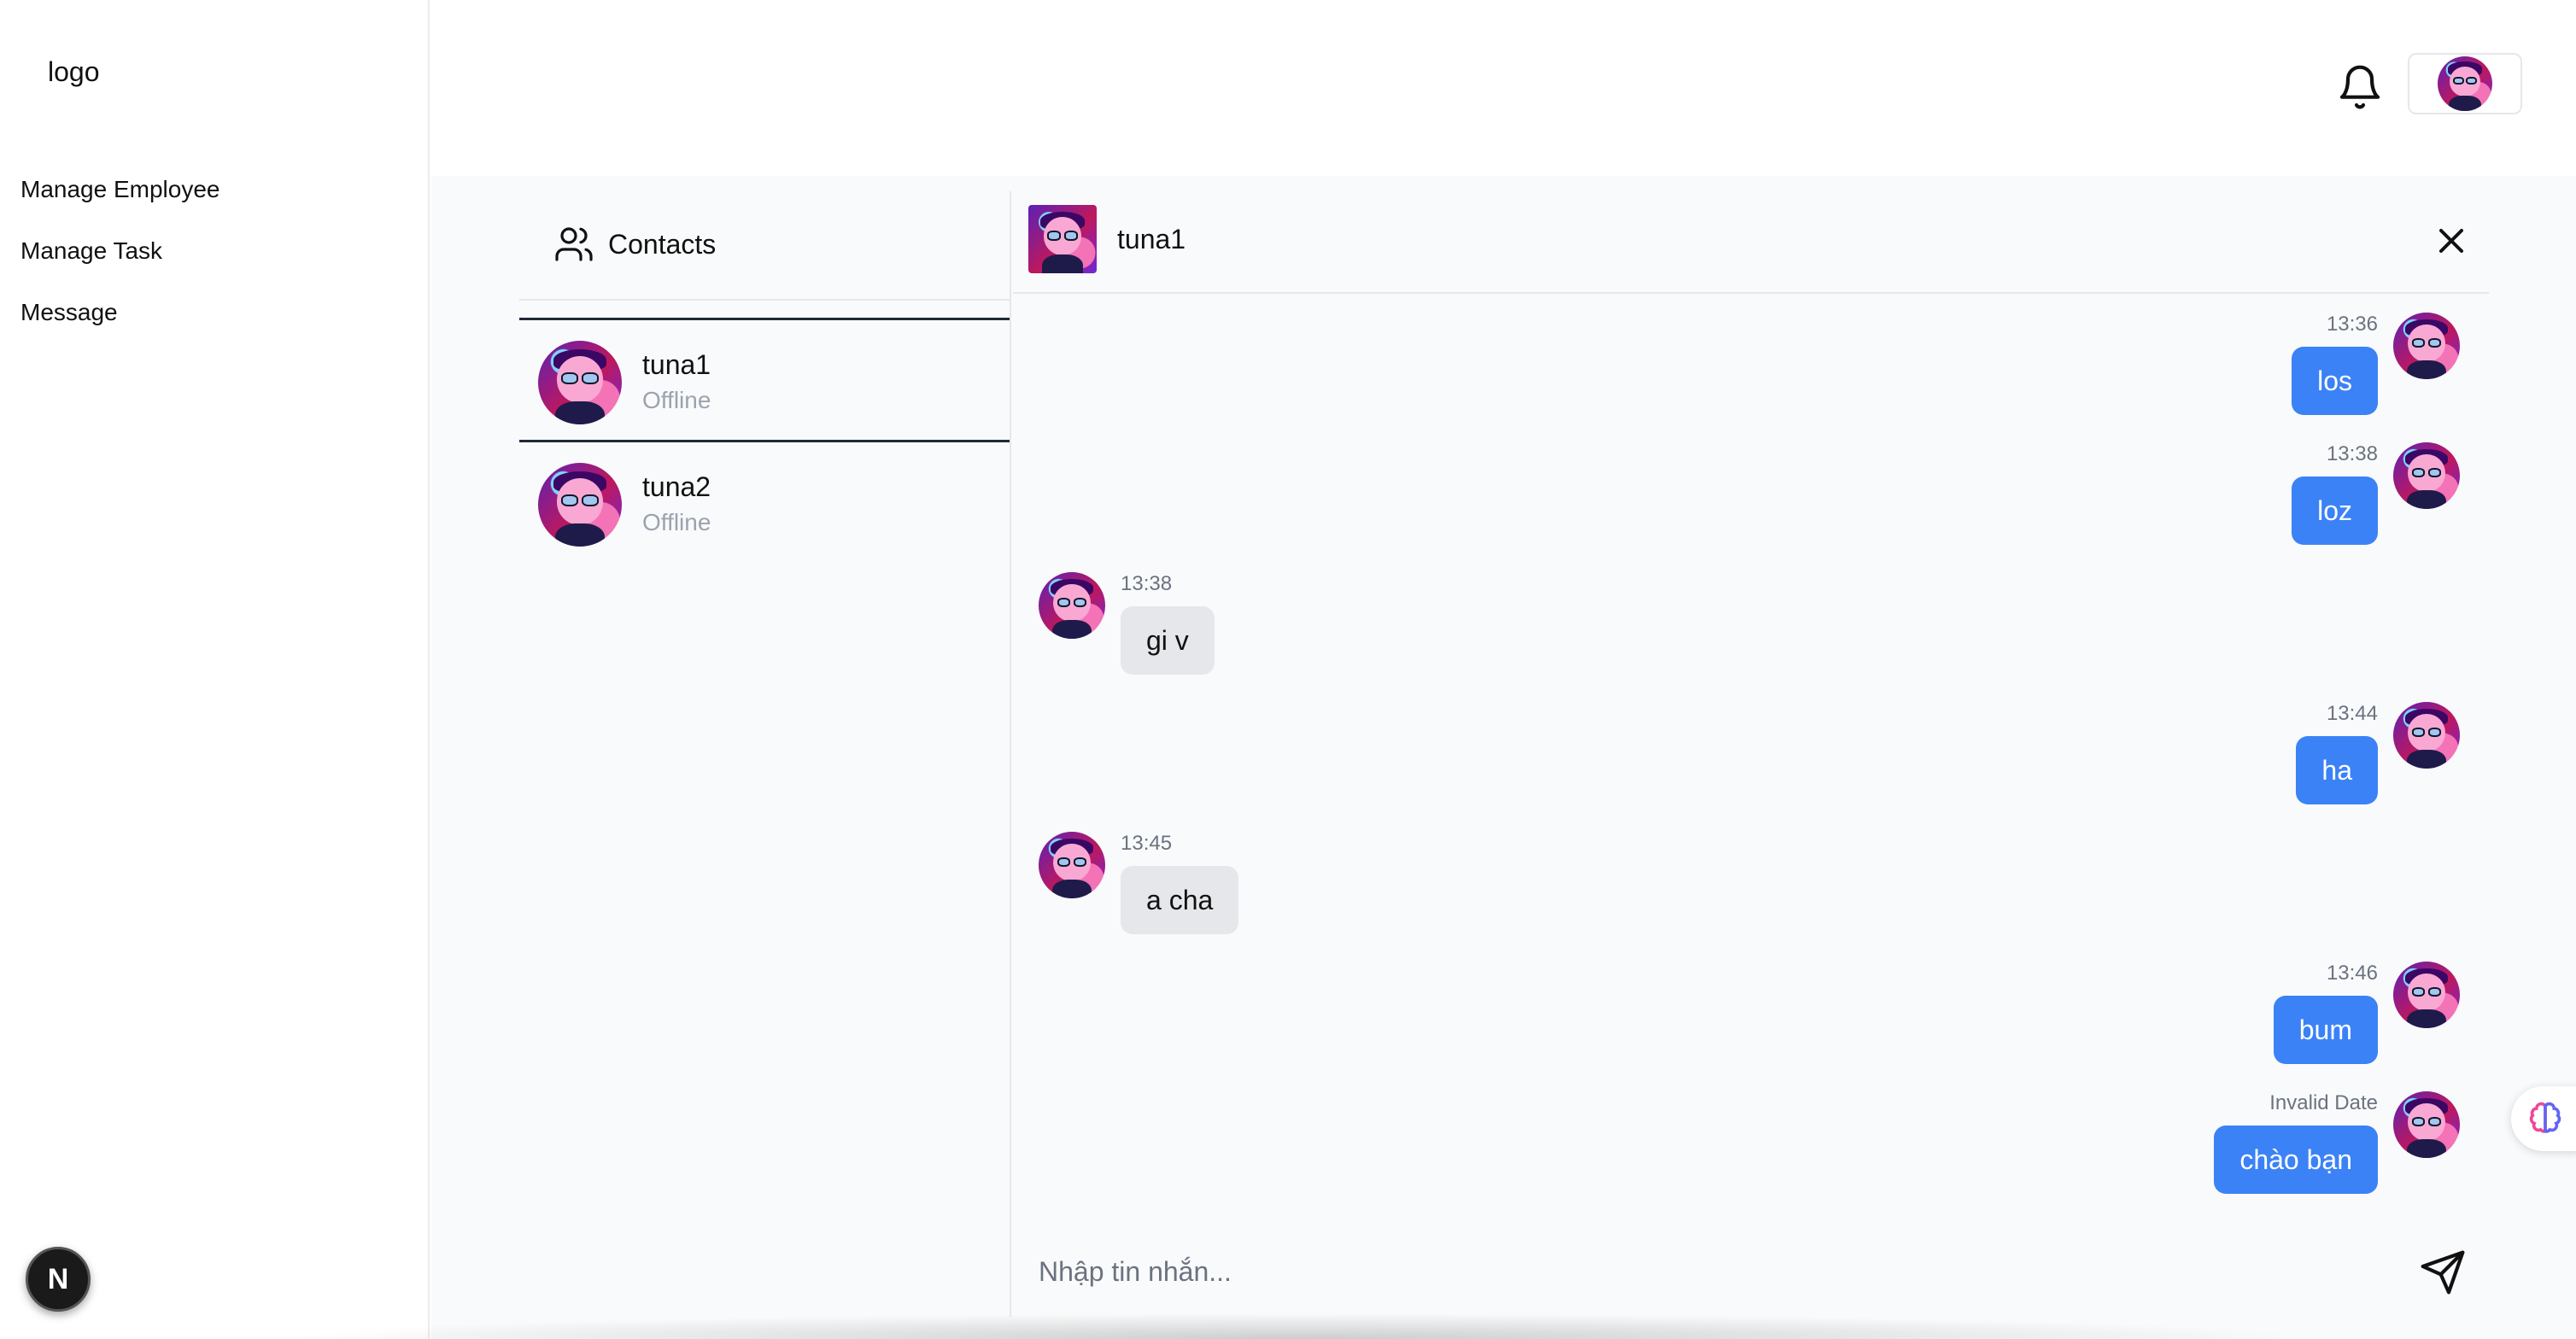 The image size is (2576, 1339). What do you see at coordinates (573, 245) in the screenshot?
I see `users-icon` at bounding box center [573, 245].